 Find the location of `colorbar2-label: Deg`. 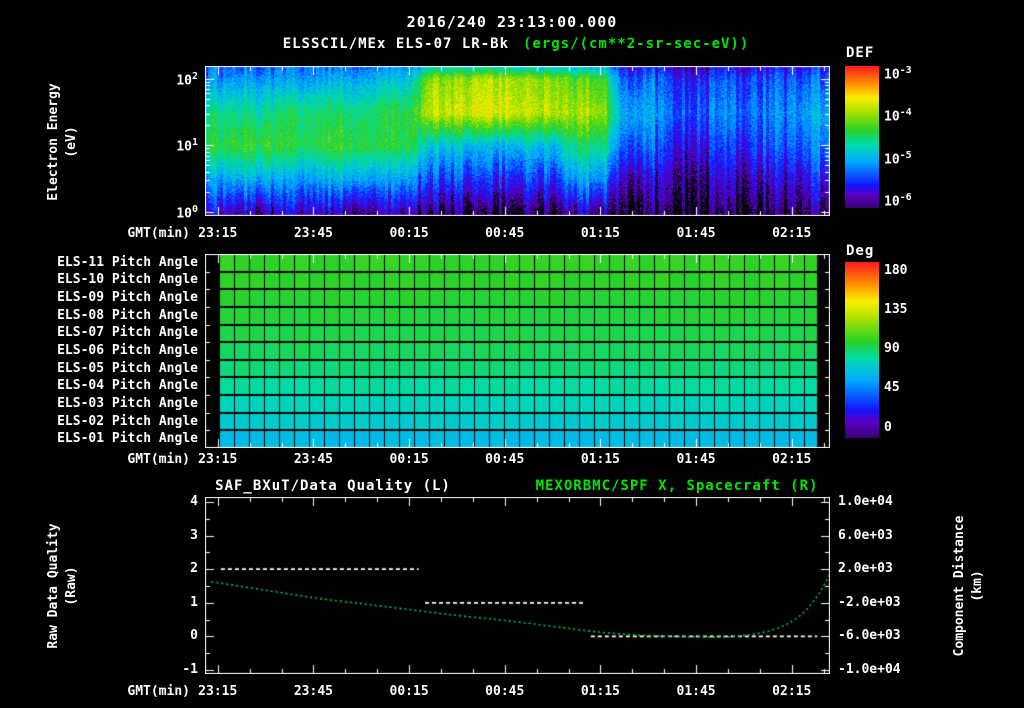

colorbar2-label: Deg is located at coordinates (860, 251).